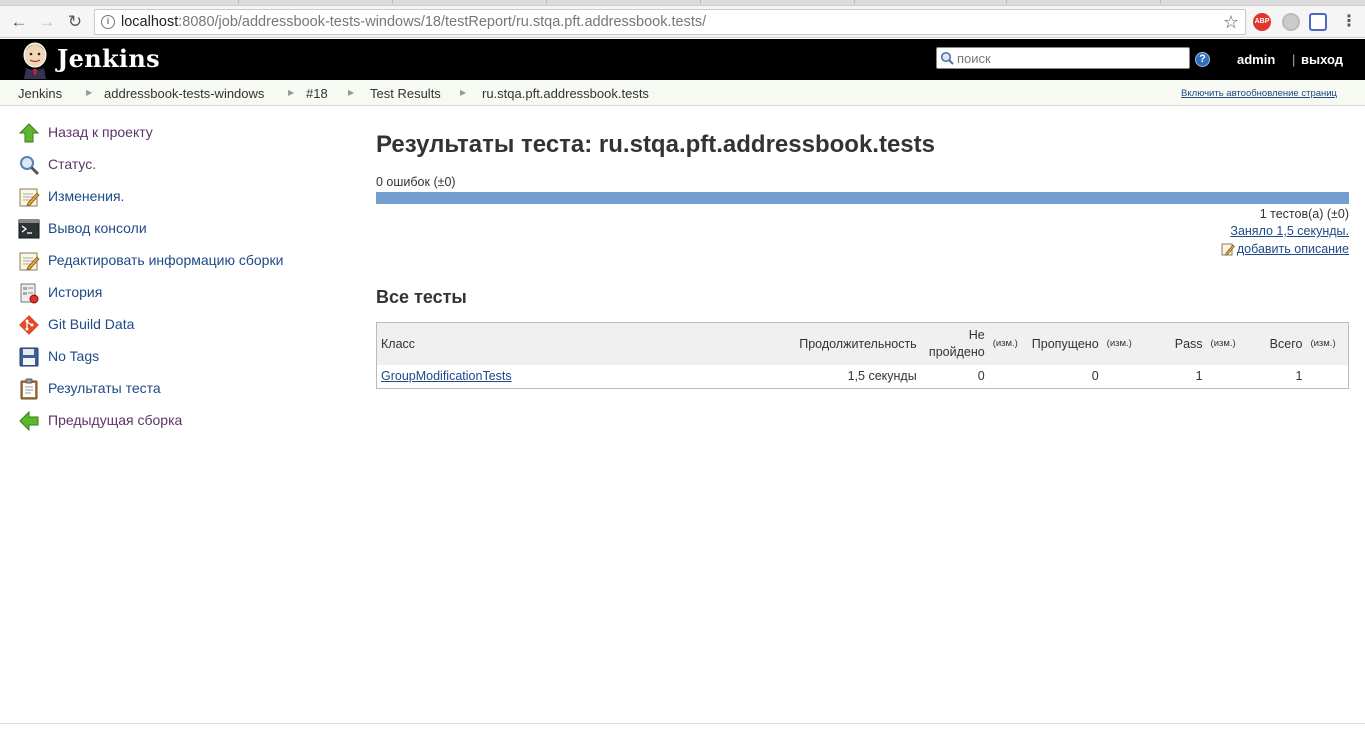  Describe the element at coordinates (317, 93) in the screenshot. I see `breadcrumb-item: #18` at that location.